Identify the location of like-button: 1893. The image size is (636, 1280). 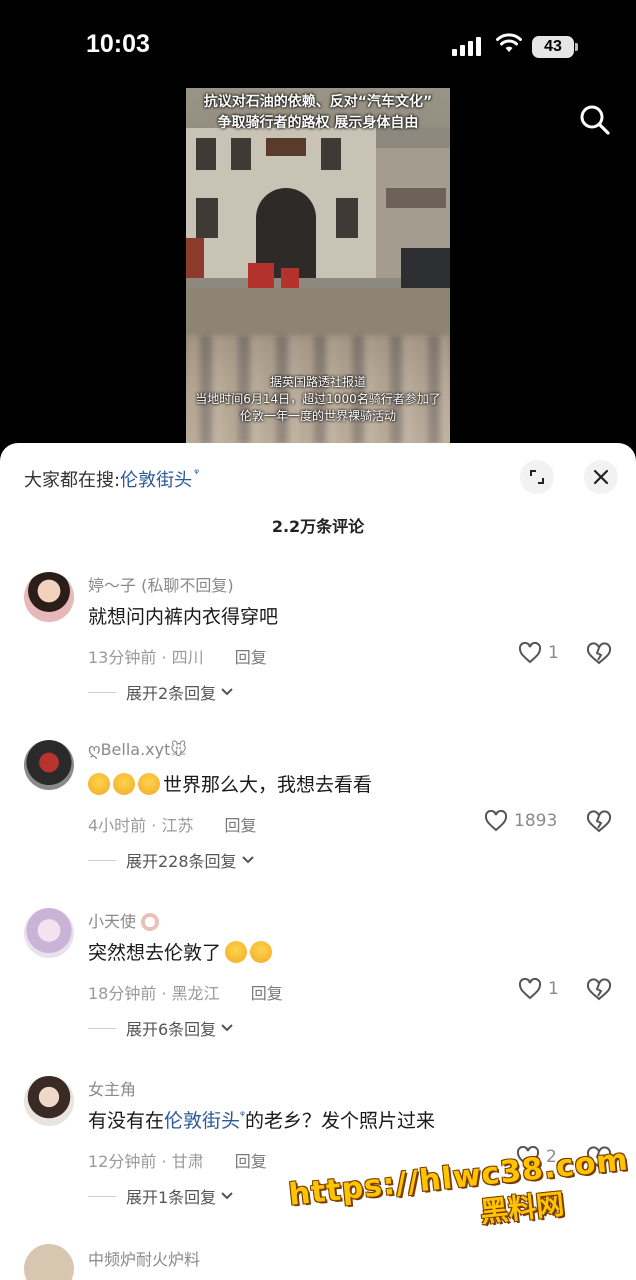
(520, 821).